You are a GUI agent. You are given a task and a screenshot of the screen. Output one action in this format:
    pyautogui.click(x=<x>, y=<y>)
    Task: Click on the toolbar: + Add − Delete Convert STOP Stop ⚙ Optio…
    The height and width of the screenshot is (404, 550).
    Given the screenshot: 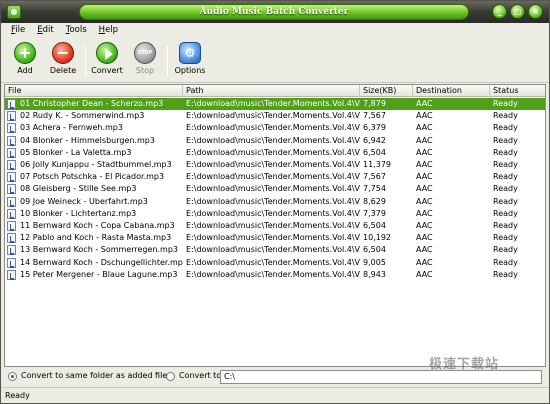 What is the action you would take?
    pyautogui.click(x=275, y=61)
    